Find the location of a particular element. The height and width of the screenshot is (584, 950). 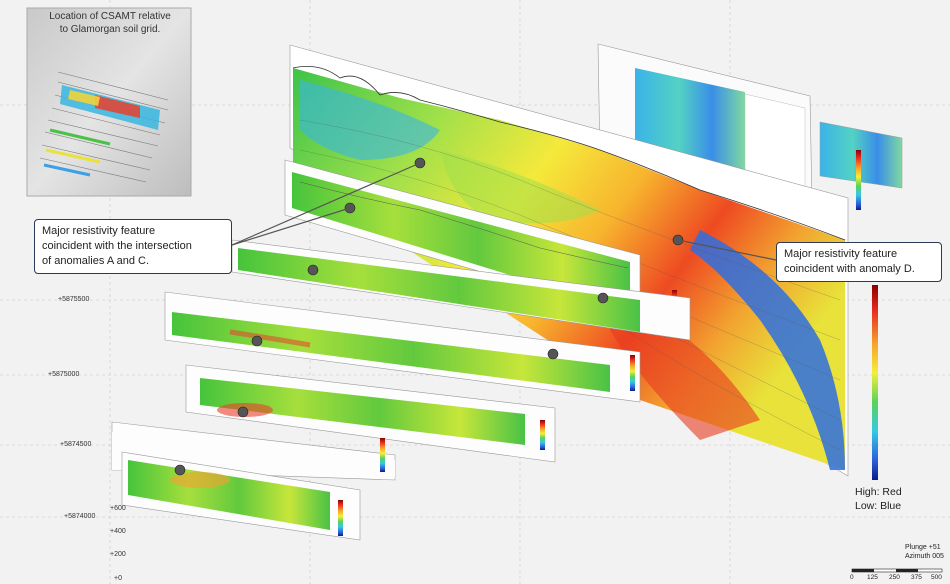

northing-label: +5874000 is located at coordinates (80, 516).